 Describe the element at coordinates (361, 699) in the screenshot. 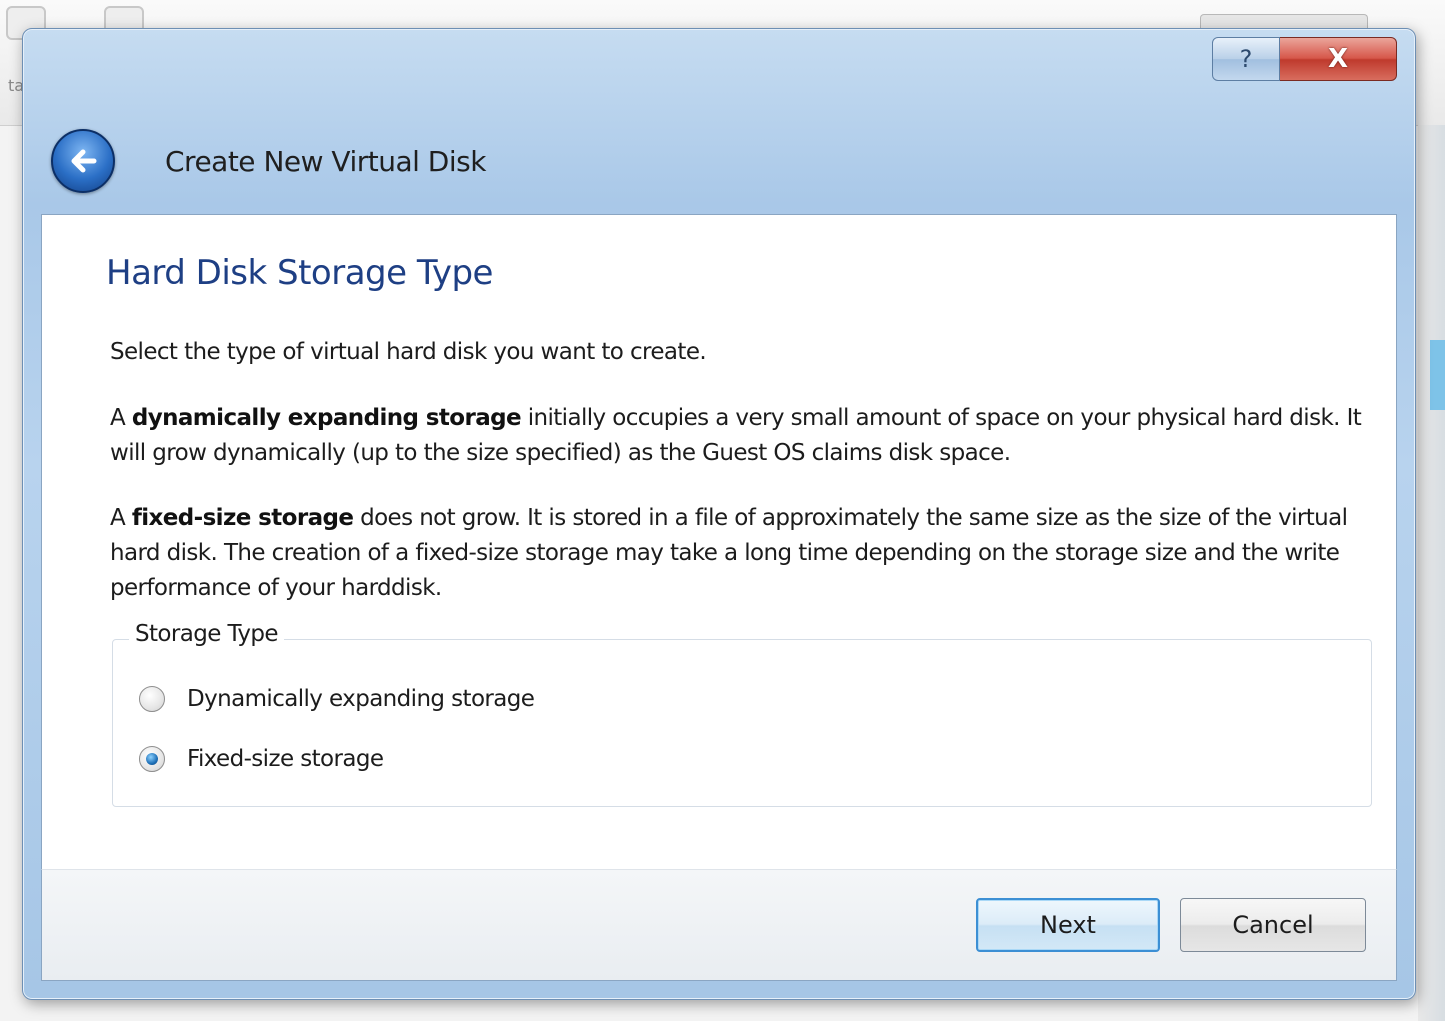

I see `dynamic-storage-label: Dynamically expanding storage` at that location.